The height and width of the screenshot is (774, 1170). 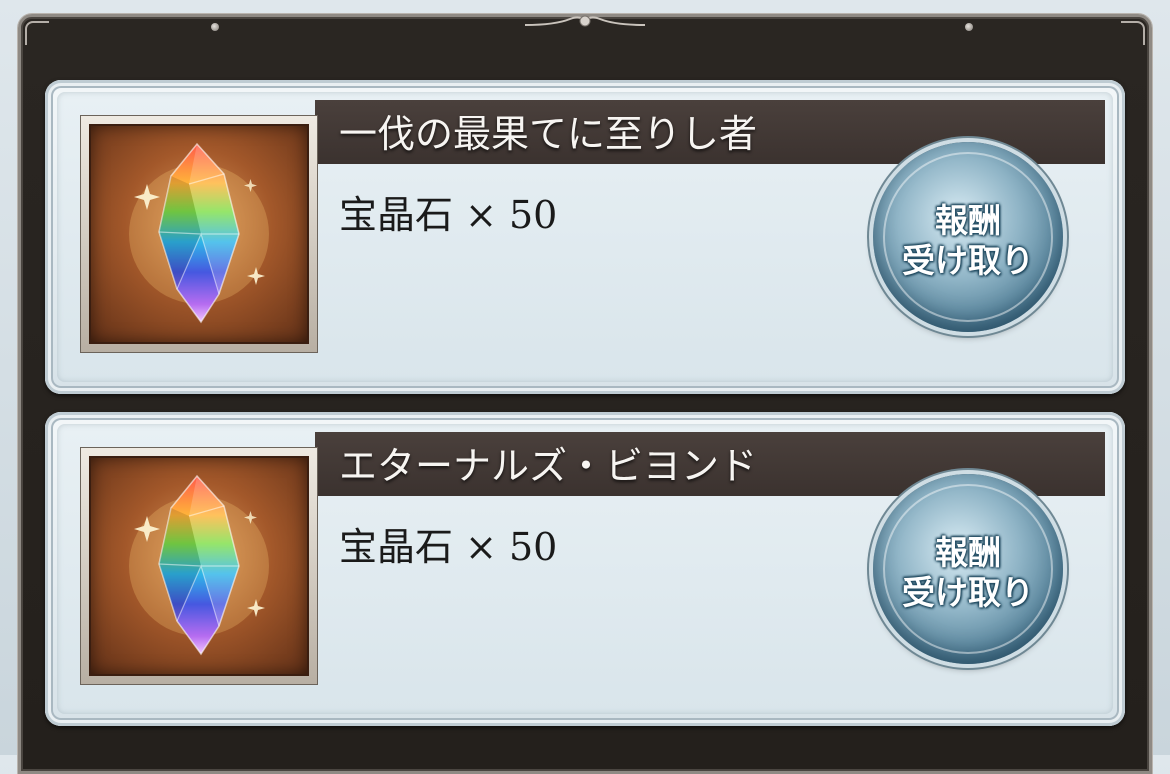 I want to click on ornament-icon, so click(x=585, y=21).